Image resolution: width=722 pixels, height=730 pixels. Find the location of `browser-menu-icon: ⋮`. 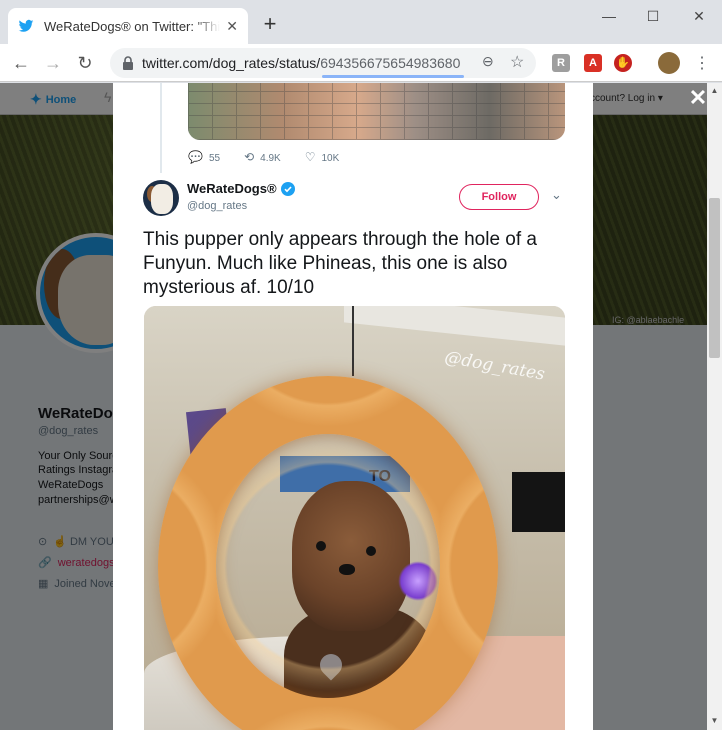

browser-menu-icon: ⋮ is located at coordinates (702, 63).